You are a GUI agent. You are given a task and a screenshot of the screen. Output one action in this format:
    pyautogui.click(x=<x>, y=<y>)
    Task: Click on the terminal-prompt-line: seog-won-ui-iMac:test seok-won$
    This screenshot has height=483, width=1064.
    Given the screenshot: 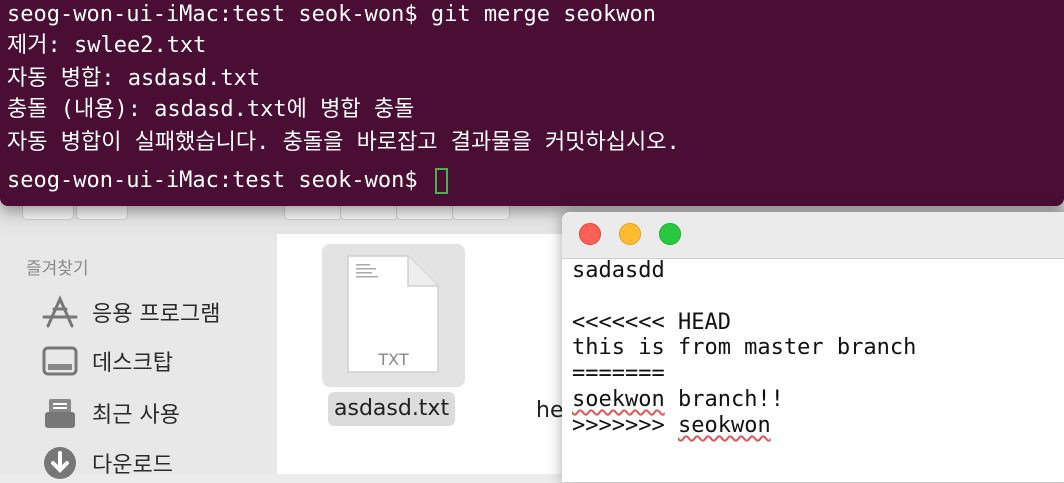 What is the action you would take?
    pyautogui.click(x=227, y=181)
    